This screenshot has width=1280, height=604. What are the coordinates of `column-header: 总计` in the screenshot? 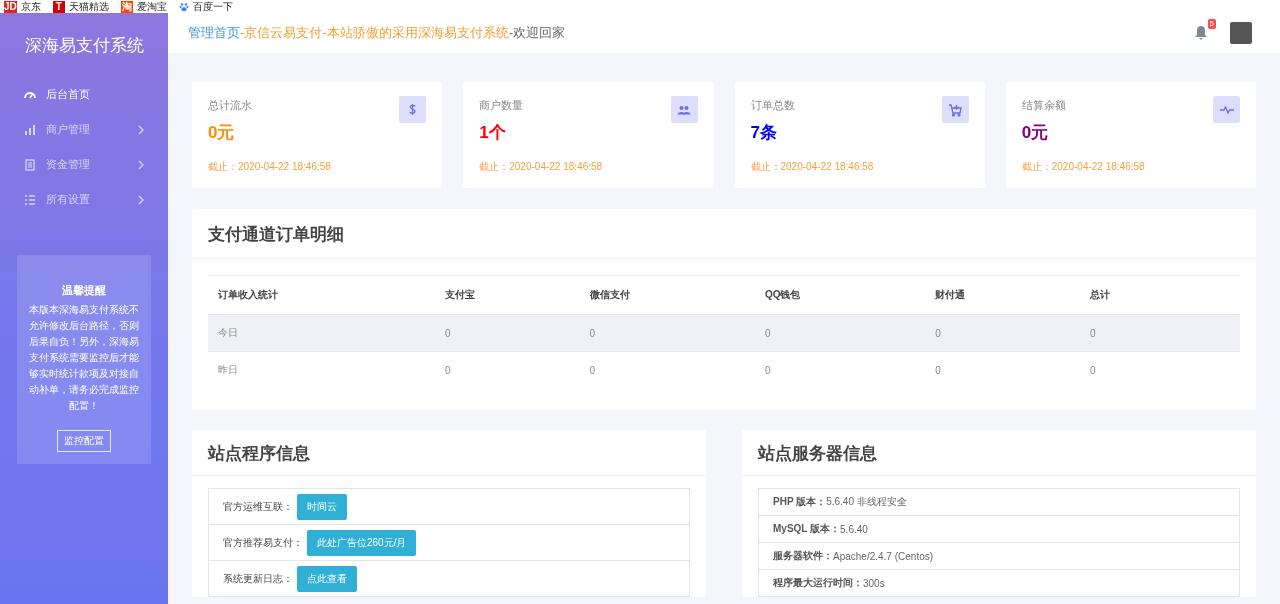 It's located at (1160, 295).